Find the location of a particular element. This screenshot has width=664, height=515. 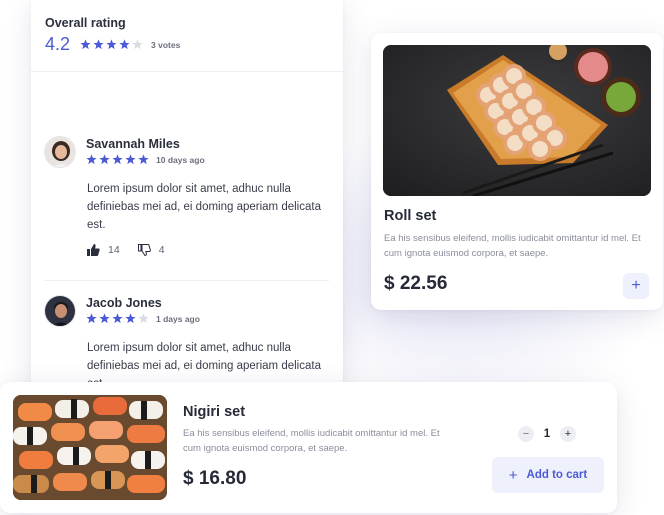

overall-rating-value: 4.2 is located at coordinates (58, 44).